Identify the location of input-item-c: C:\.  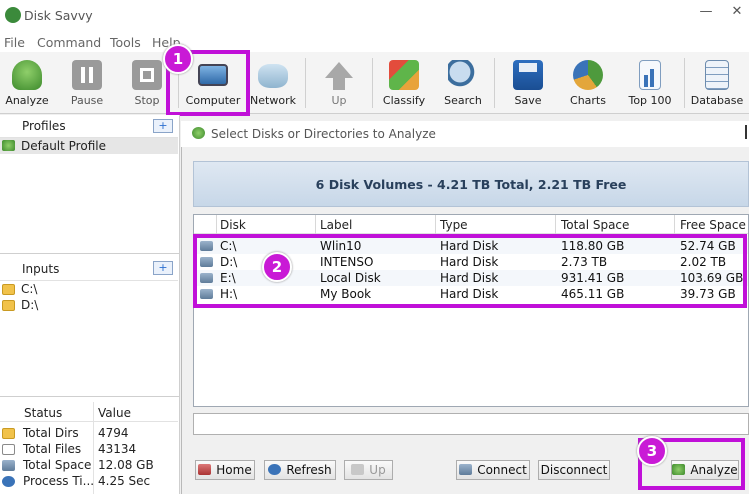
(29, 289).